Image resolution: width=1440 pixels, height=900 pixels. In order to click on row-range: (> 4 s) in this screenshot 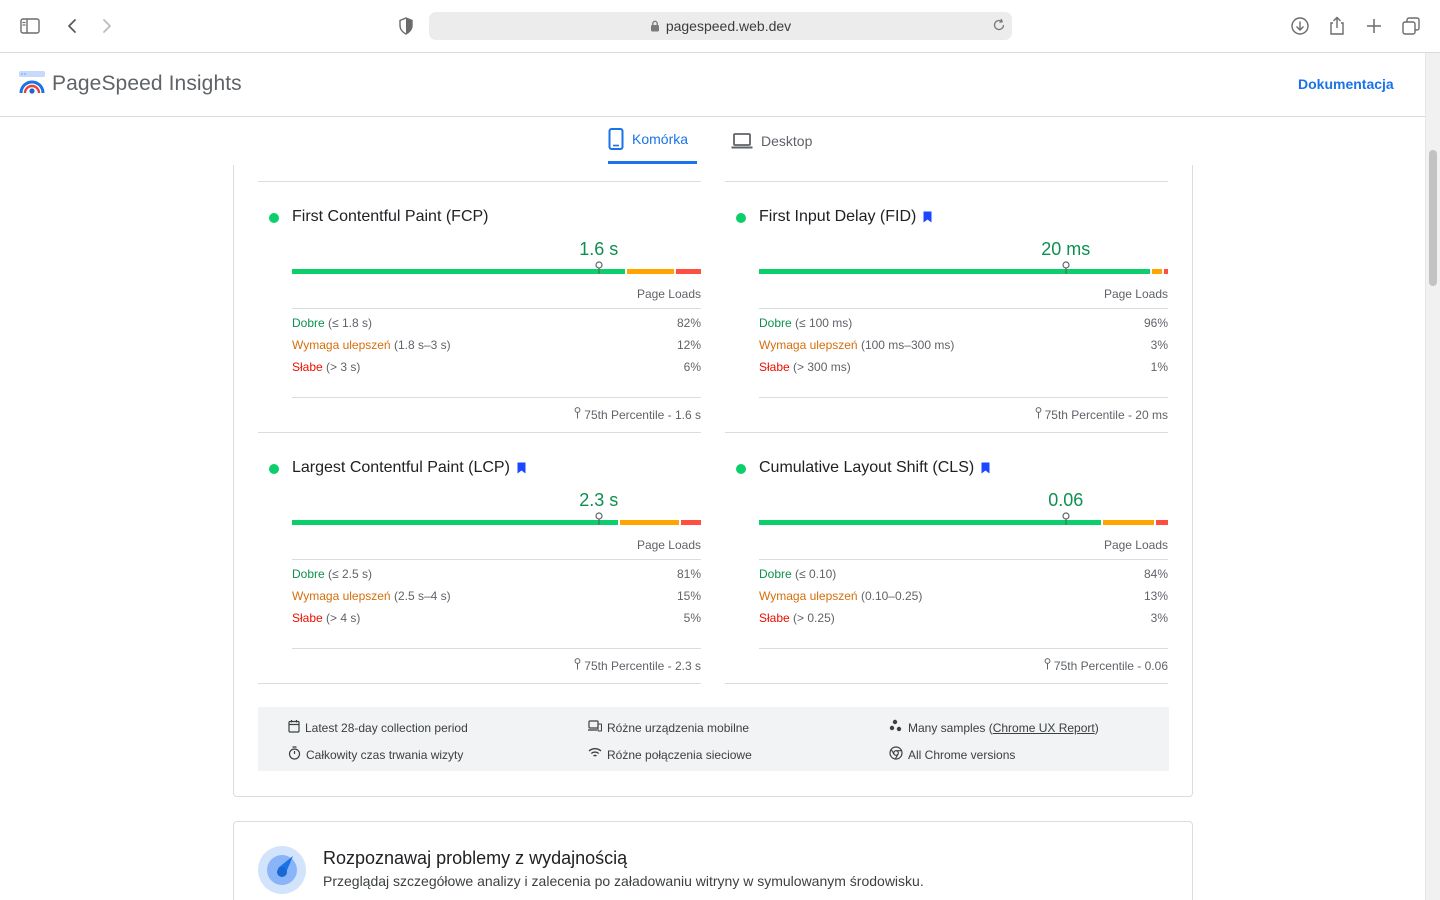, I will do `click(343, 618)`.